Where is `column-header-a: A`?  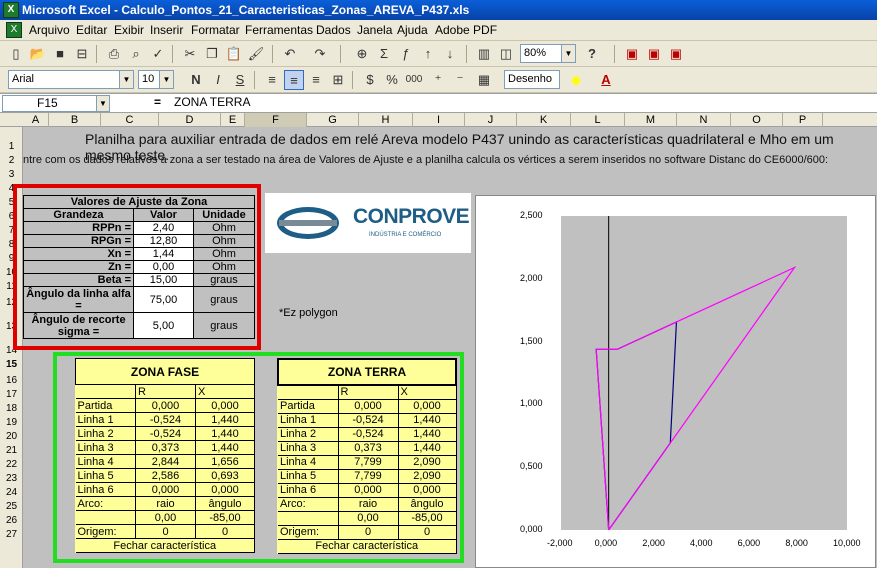 column-header-a: A is located at coordinates (36, 120).